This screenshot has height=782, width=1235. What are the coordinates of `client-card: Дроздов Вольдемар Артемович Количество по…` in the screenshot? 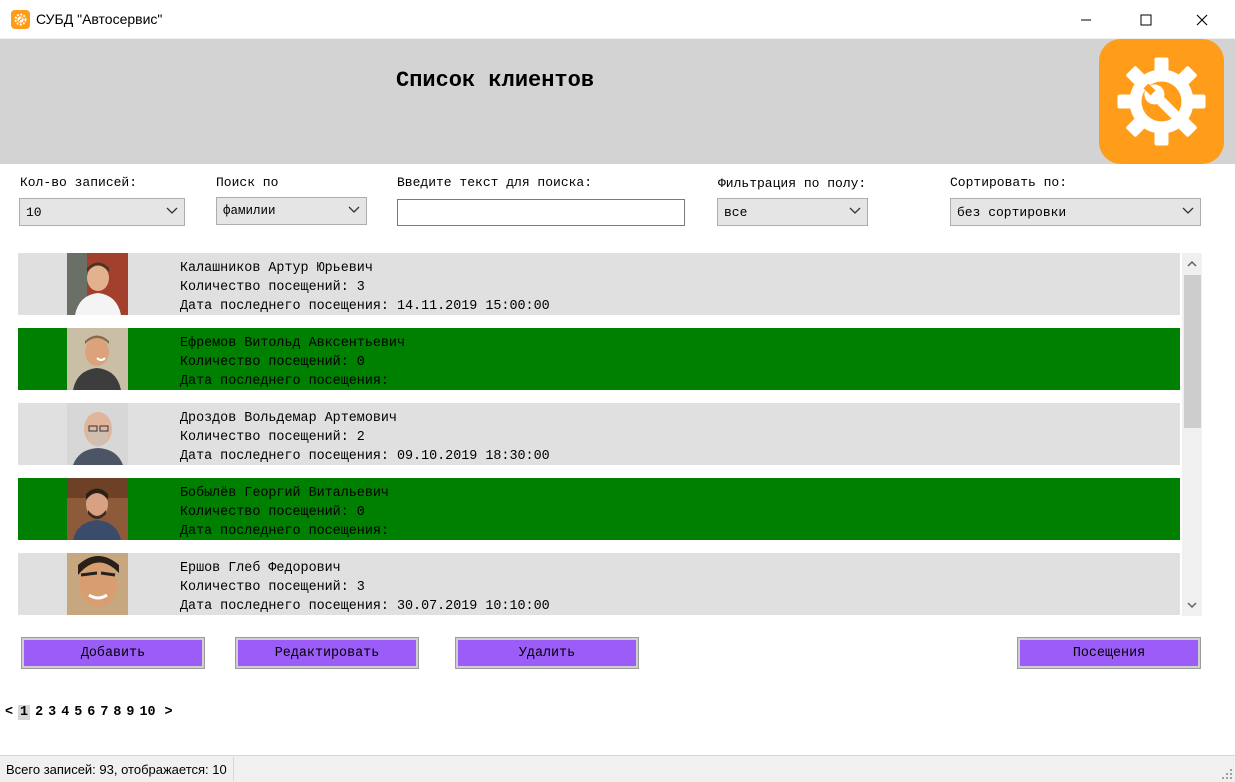 It's located at (599, 434).